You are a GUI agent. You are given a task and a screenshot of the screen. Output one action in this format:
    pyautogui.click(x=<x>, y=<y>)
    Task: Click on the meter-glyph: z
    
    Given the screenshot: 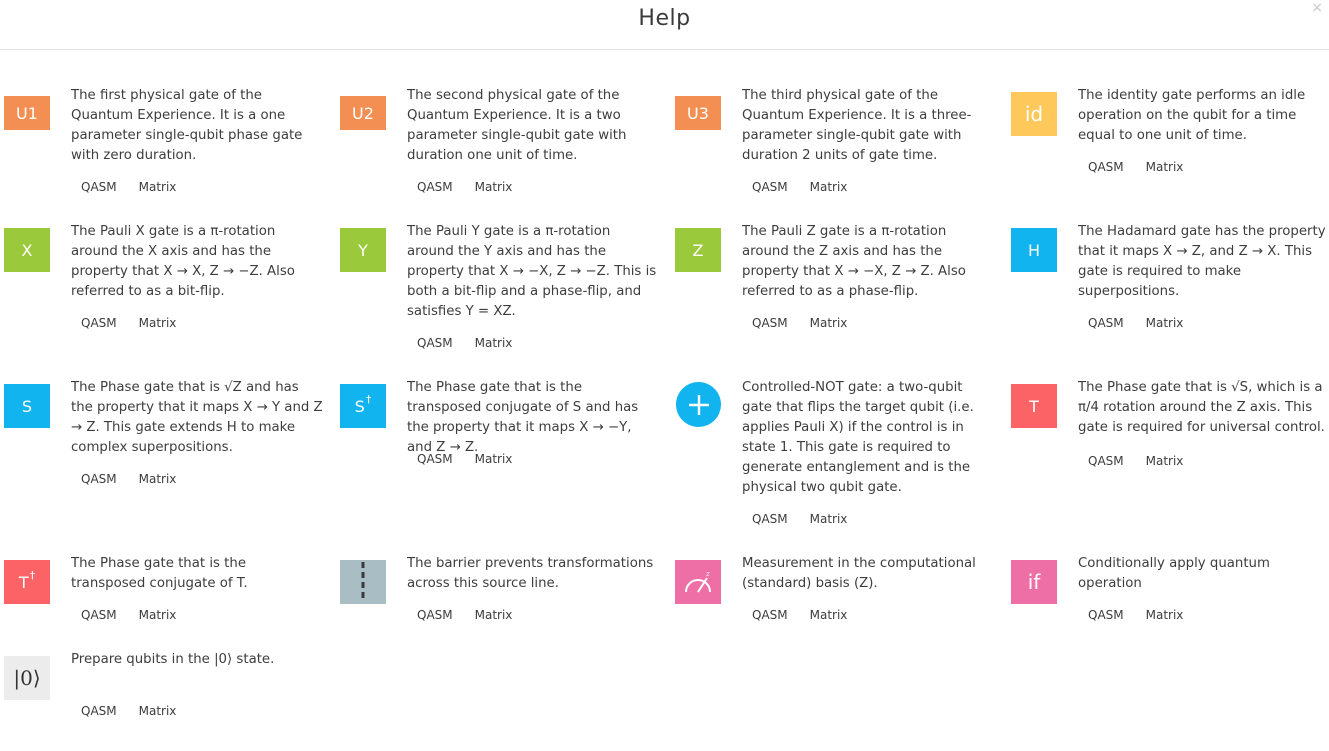 What is the action you would take?
    pyautogui.click(x=698, y=581)
    